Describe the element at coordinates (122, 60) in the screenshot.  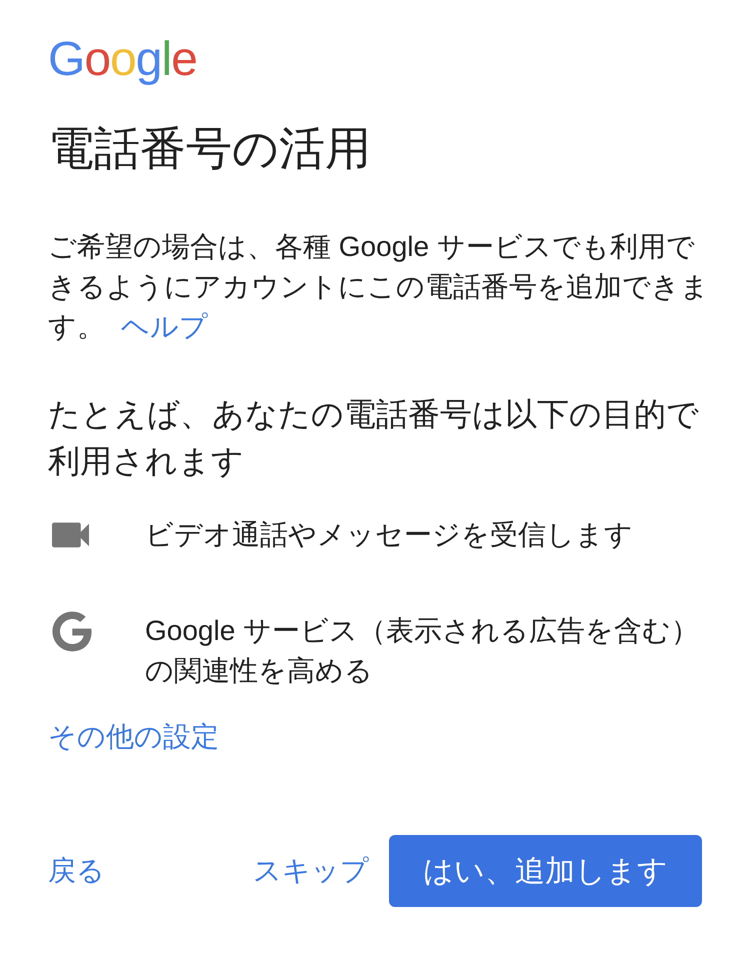
I see `logo: Google` at that location.